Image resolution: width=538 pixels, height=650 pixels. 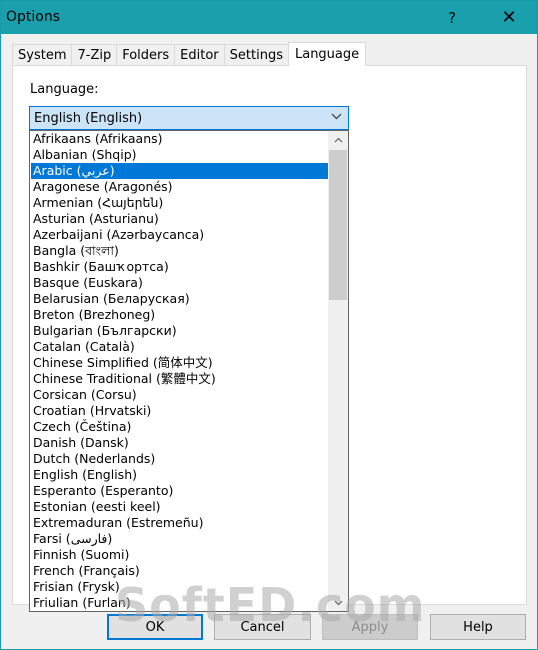 What do you see at coordinates (179, 459) in the screenshot?
I see `language-option: Dutch (Nederlands)` at bounding box center [179, 459].